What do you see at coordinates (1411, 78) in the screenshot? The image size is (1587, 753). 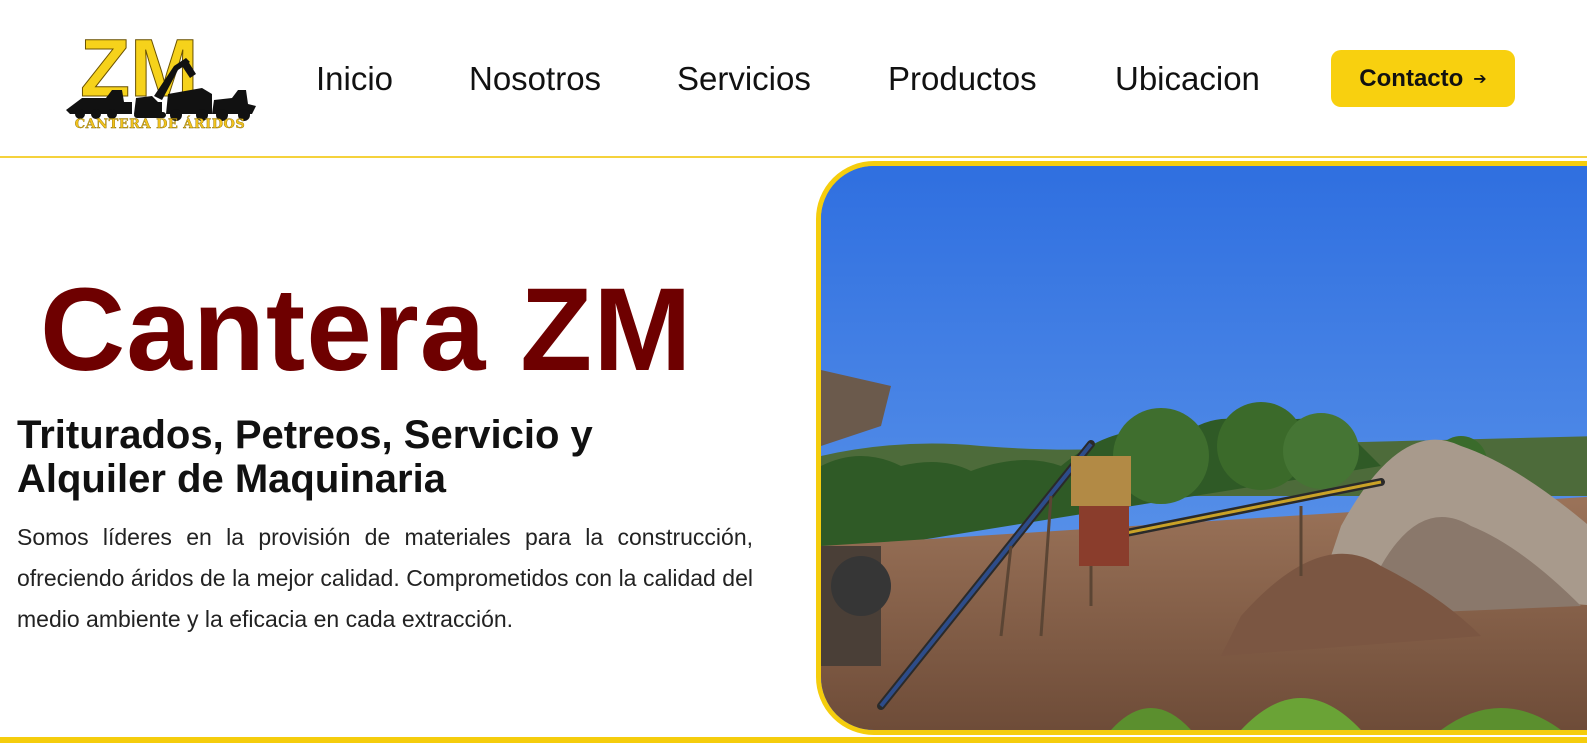 I see `contact-button-label: Contacto` at bounding box center [1411, 78].